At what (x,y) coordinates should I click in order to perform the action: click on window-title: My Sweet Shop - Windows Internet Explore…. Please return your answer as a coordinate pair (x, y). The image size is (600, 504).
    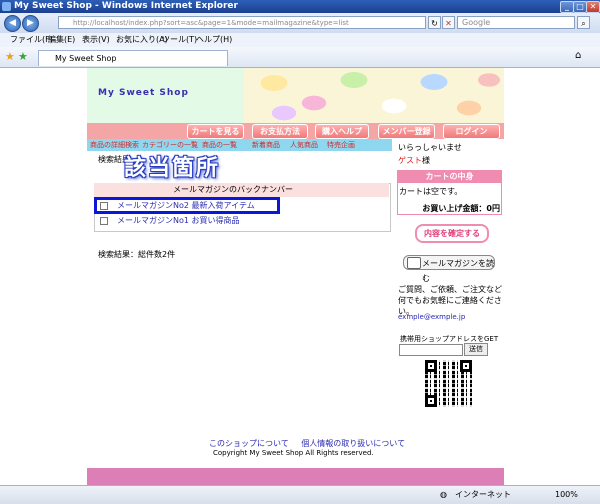
    Looking at the image, I should click on (126, 6).